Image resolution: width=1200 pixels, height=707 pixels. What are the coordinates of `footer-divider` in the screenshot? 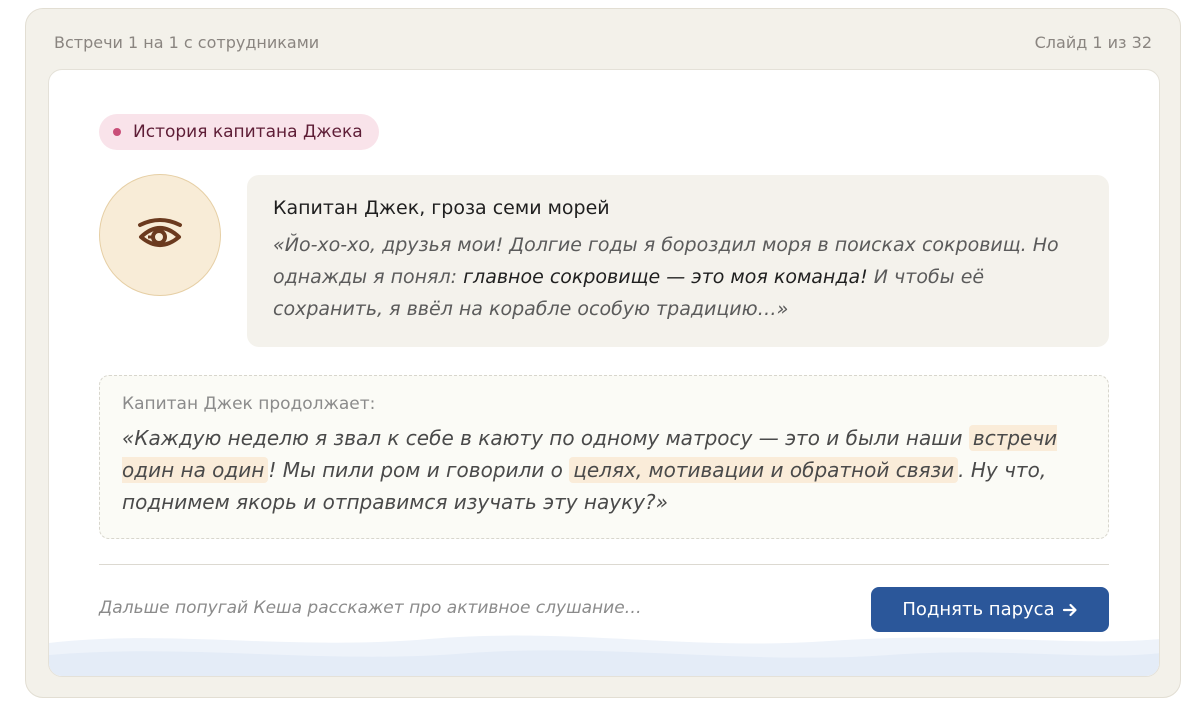 It's located at (604, 564).